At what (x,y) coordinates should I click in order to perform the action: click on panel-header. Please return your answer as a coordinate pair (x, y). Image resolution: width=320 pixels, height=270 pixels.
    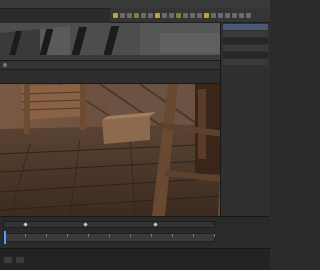
    Looking at the image, I should click on (110, 65).